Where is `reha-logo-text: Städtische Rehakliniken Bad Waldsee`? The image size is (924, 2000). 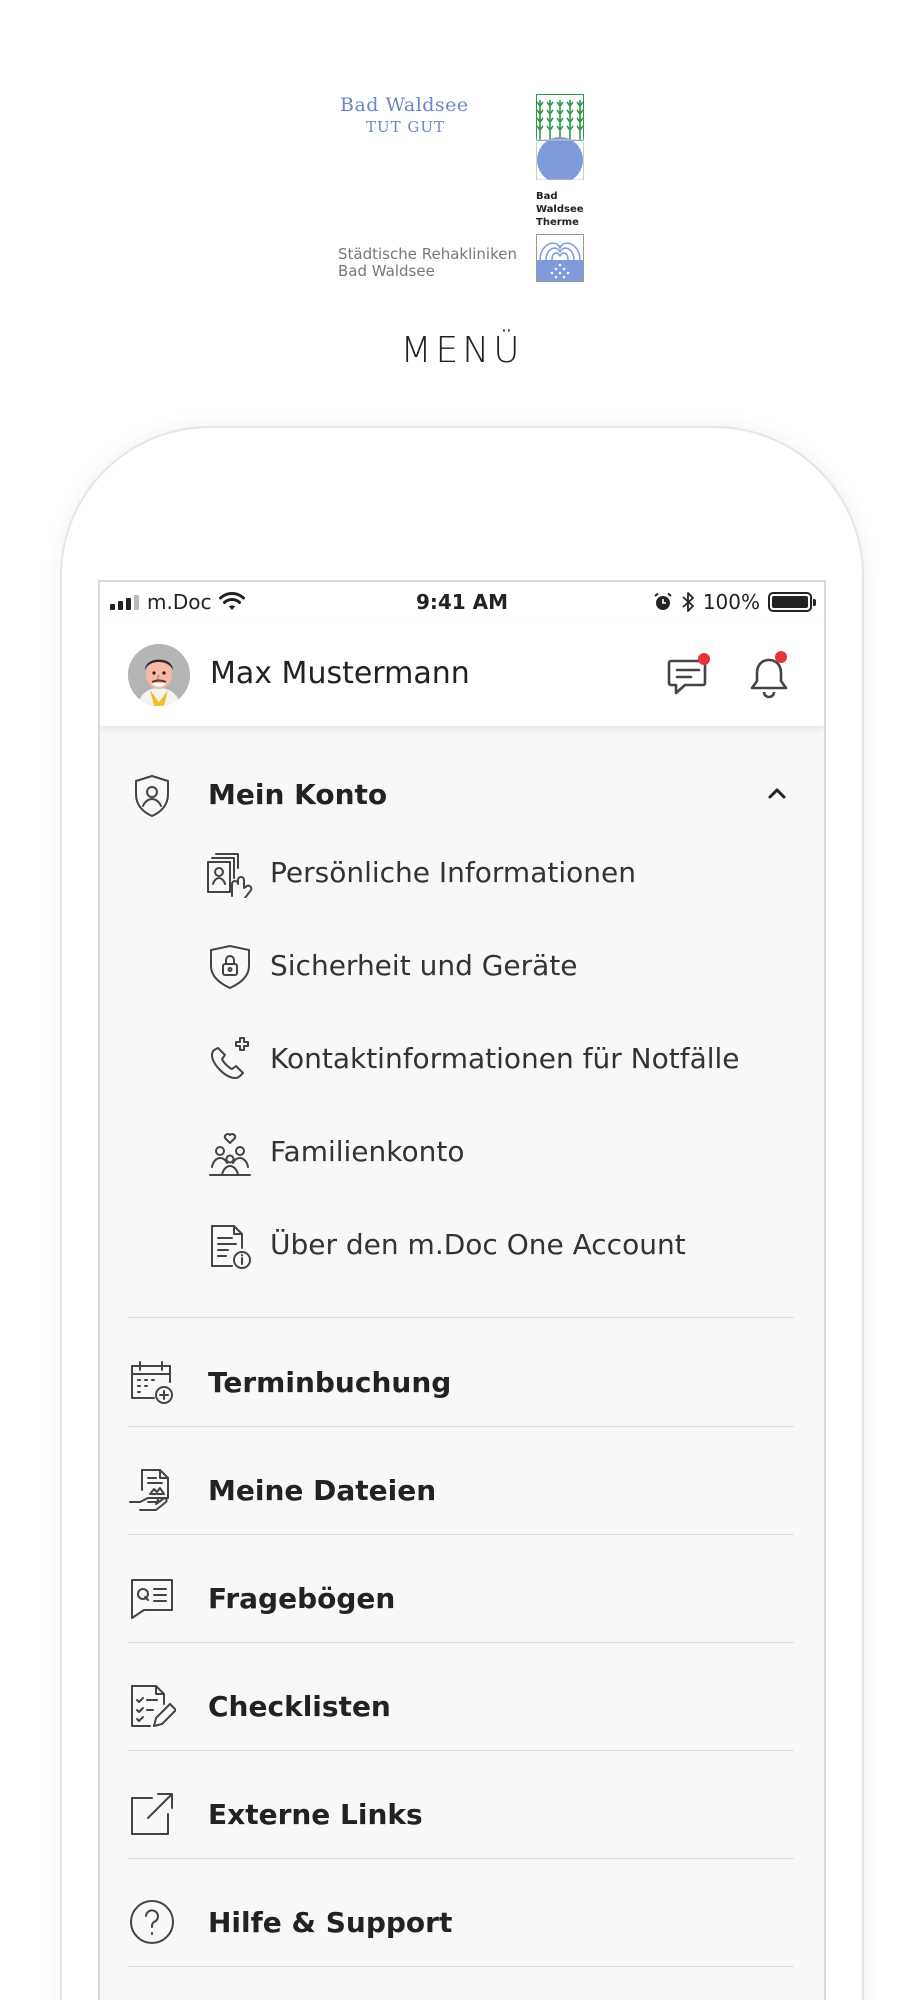
reha-logo-text: Städtische Rehakliniken Bad Waldsee is located at coordinates (427, 262).